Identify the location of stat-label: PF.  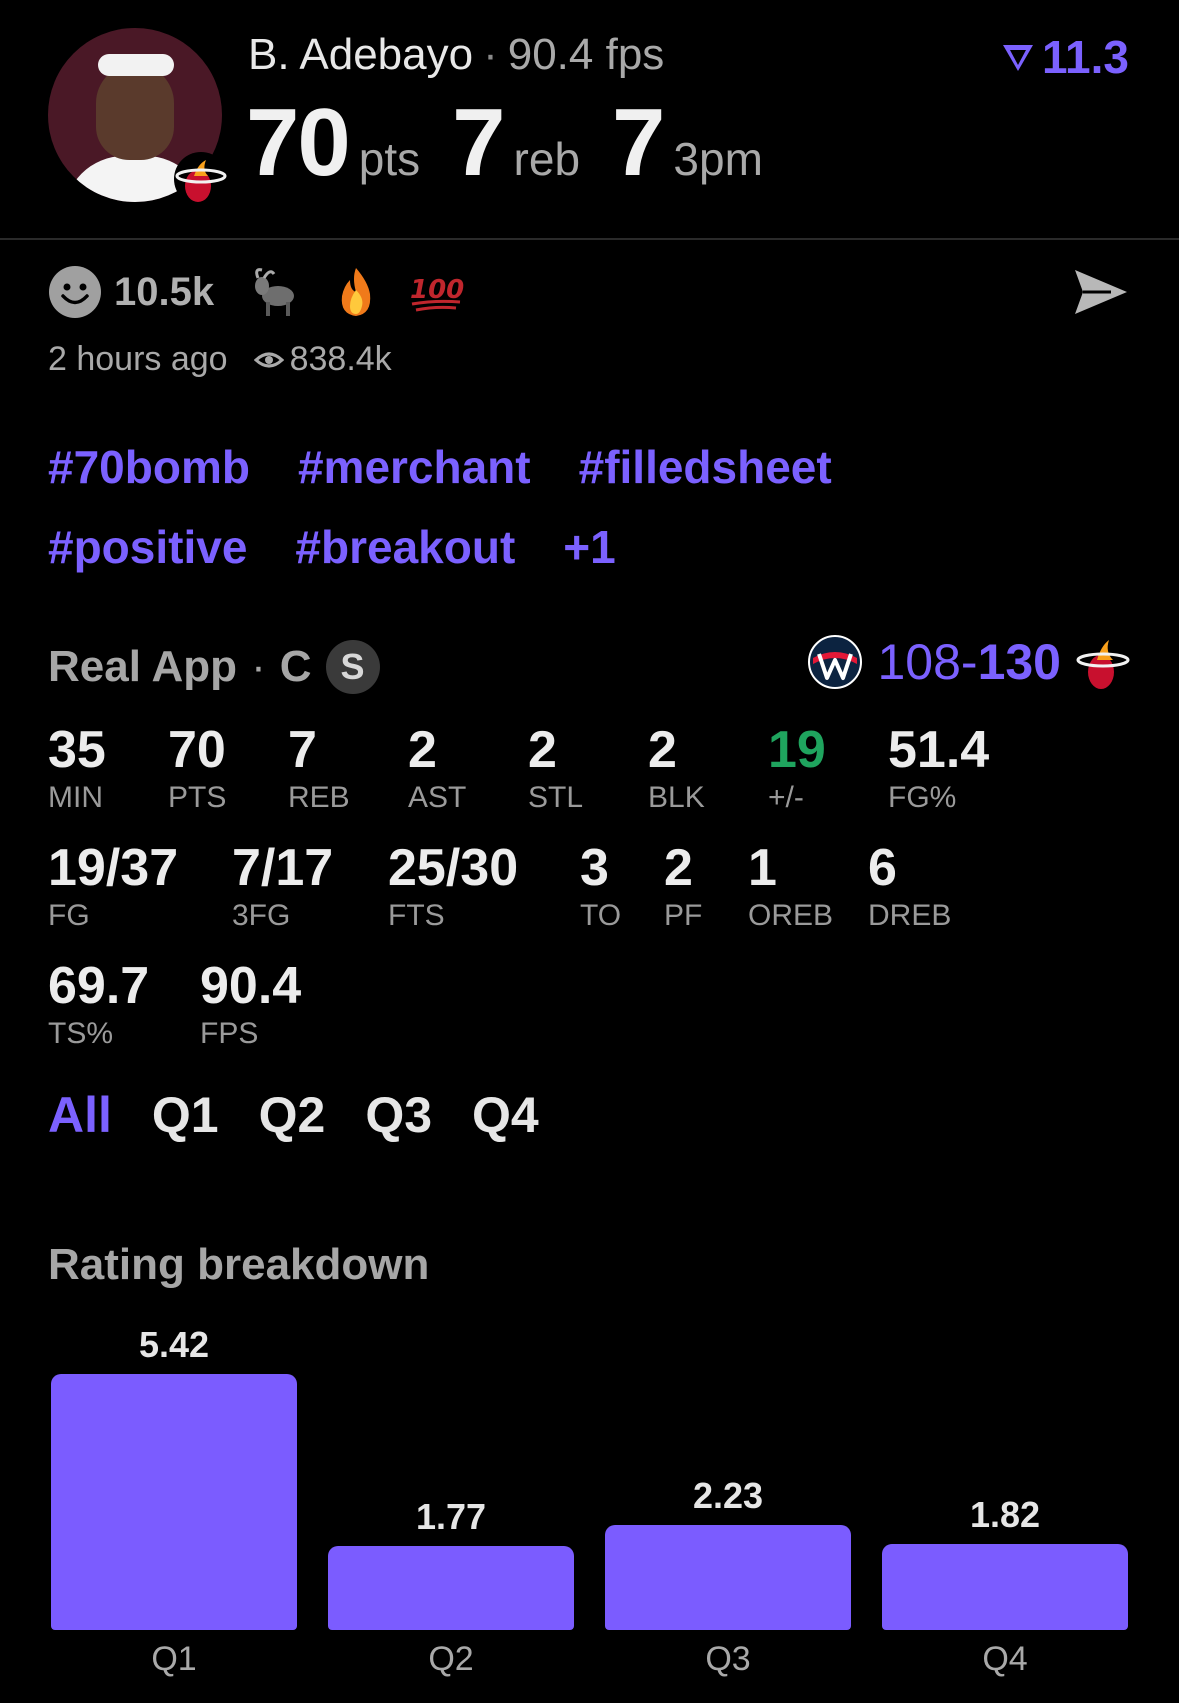
(683, 915).